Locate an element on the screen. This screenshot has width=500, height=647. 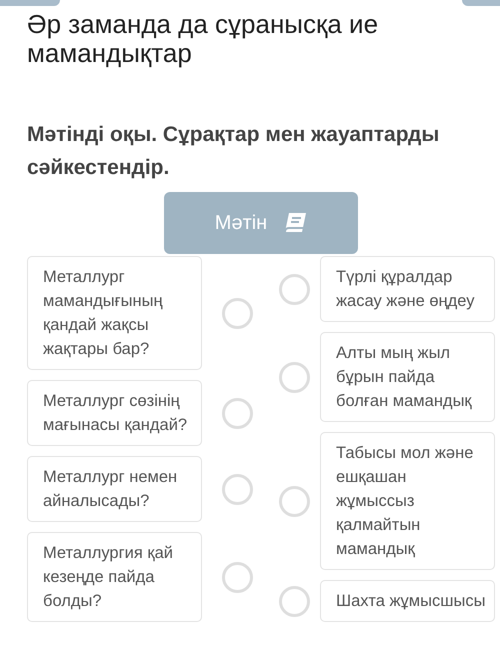
page-title: Әр заманда да сұранысқа ие мамандықтар is located at coordinates (203, 38).